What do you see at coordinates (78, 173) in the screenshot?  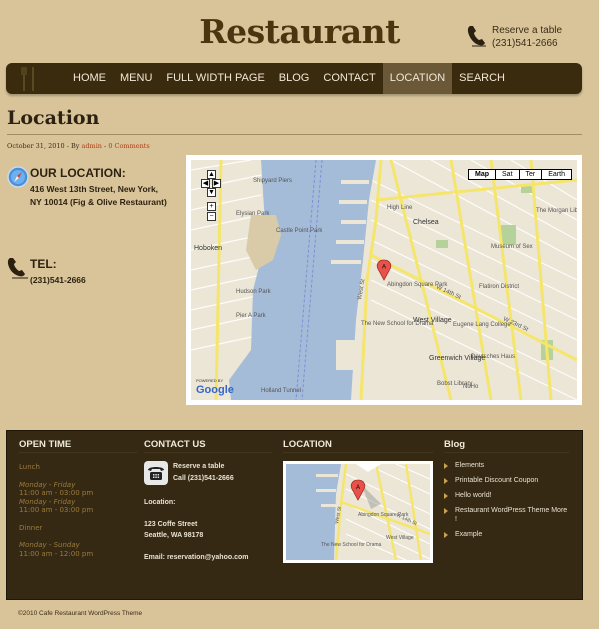 I see `location-heading: OUR LOCATION:` at bounding box center [78, 173].